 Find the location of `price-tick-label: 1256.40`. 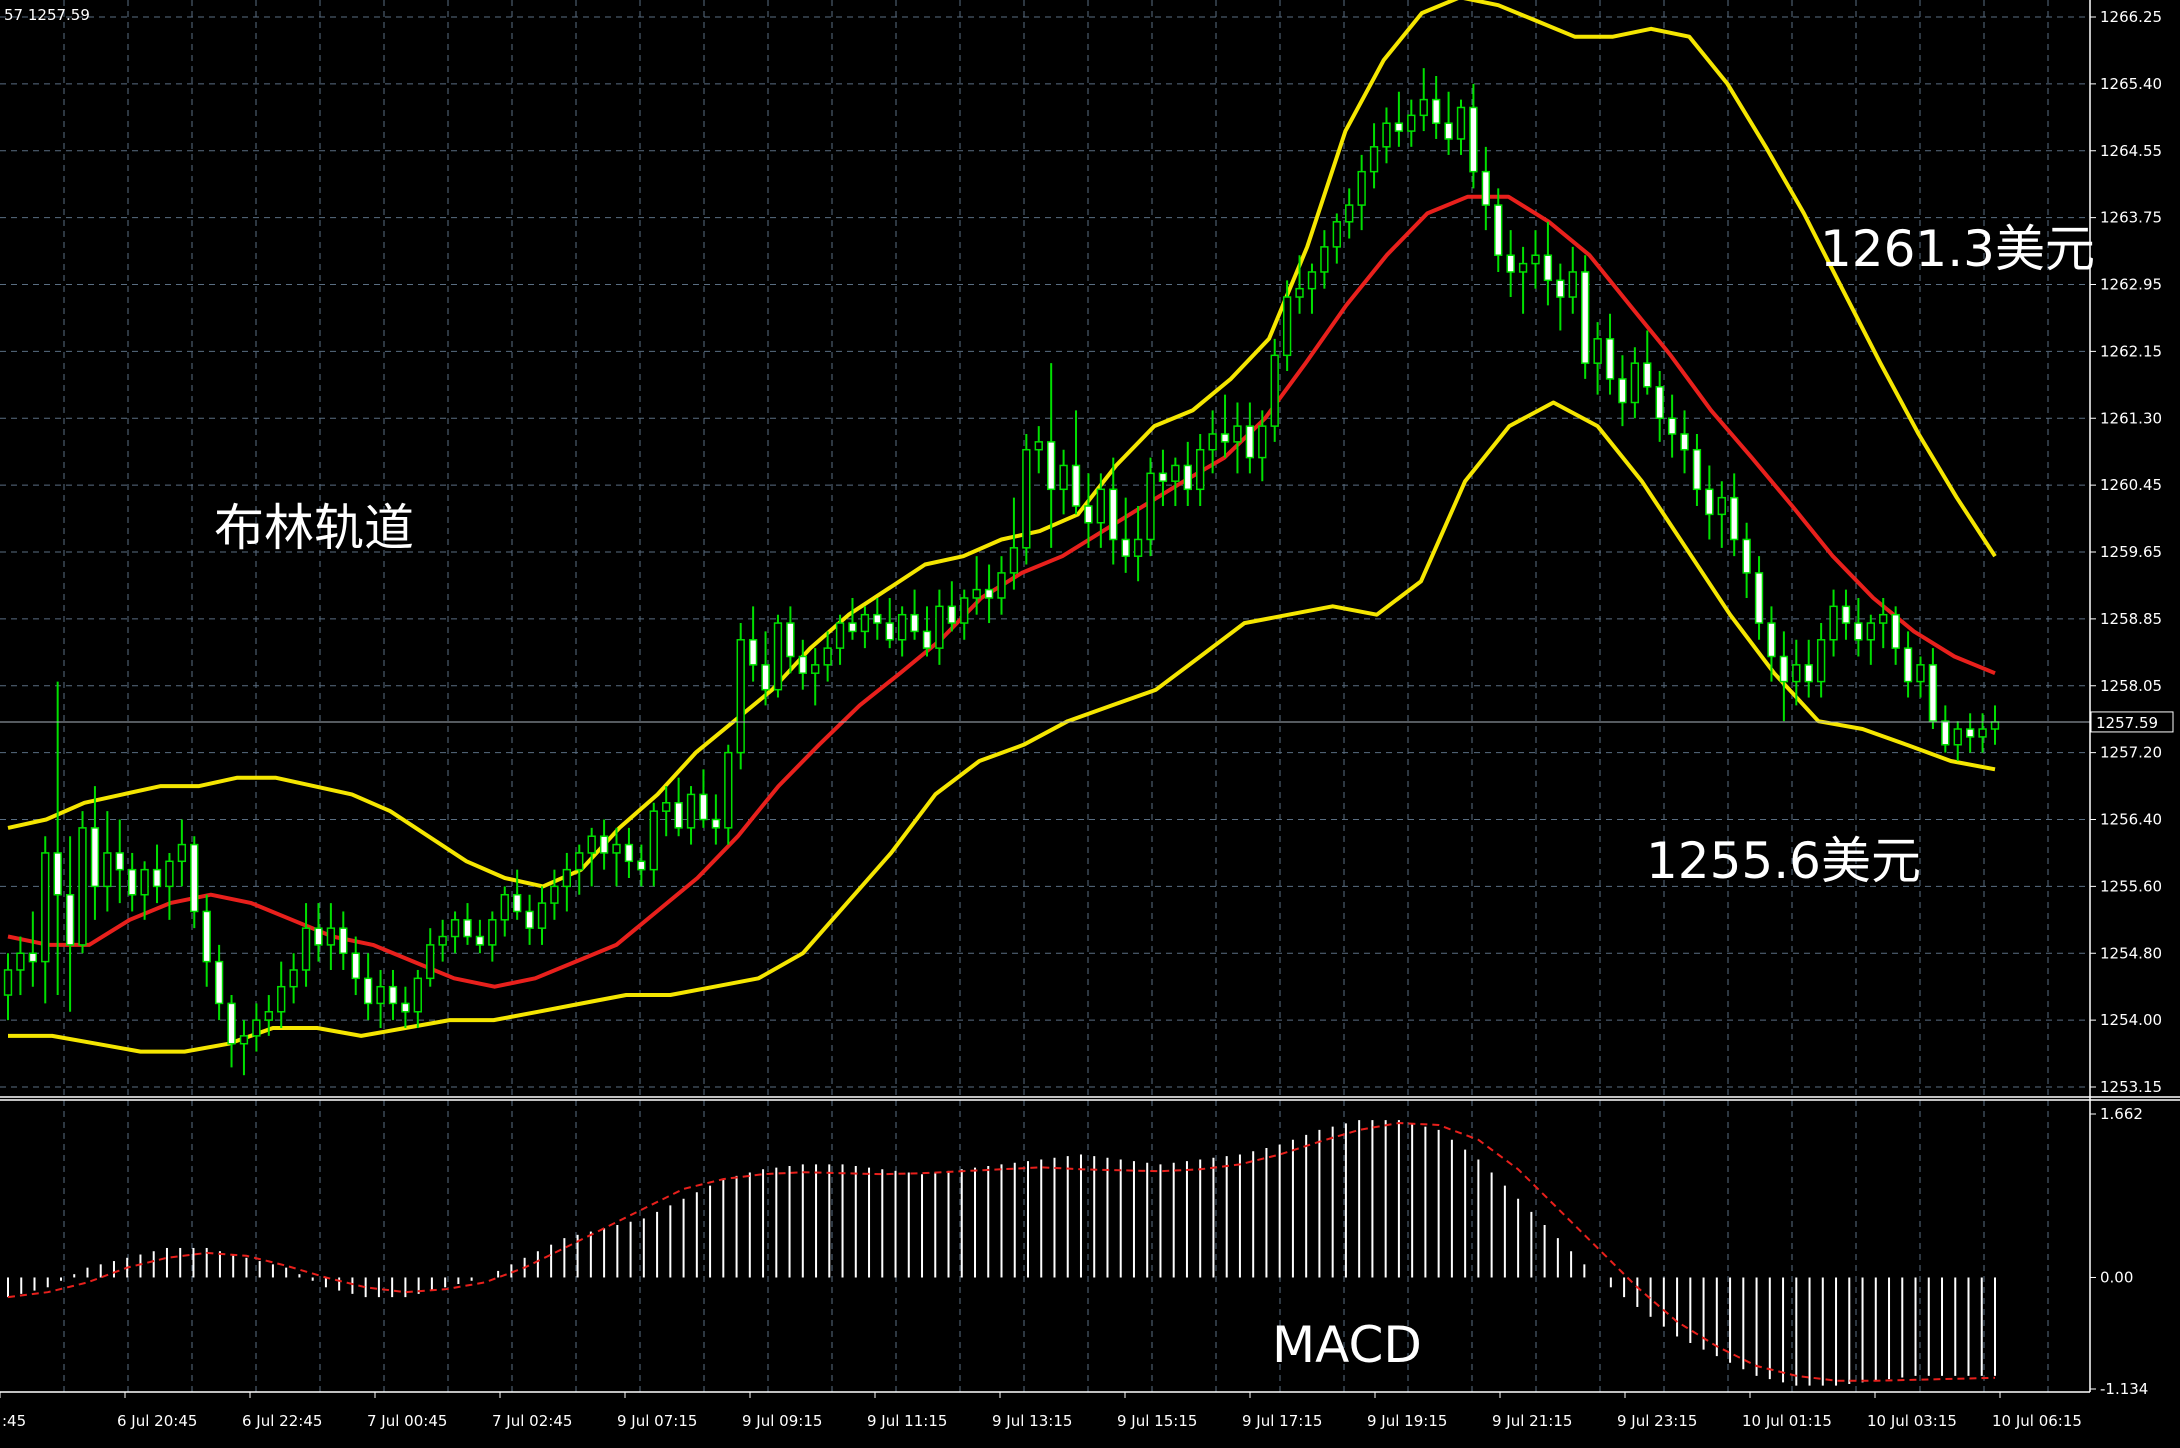

price-tick-label: 1256.40 is located at coordinates (2131, 820).